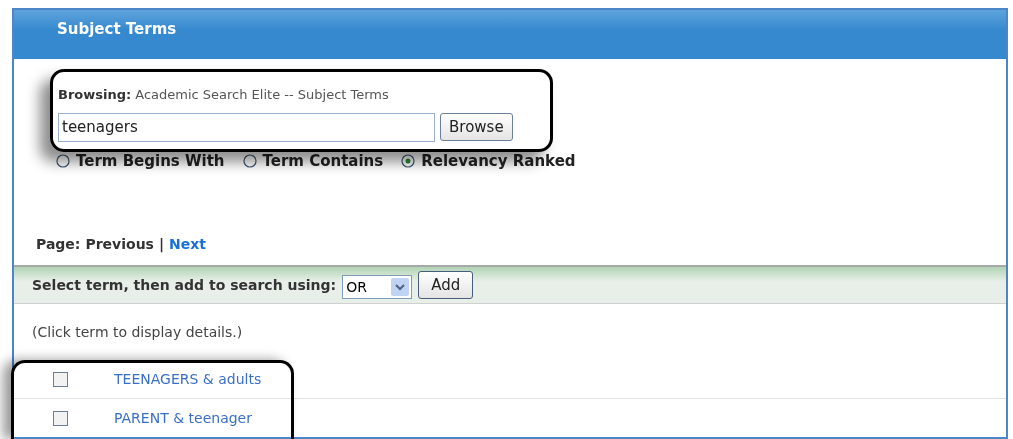 This screenshot has width=1013, height=439. What do you see at coordinates (117, 29) in the screenshot?
I see `panel-title: Subject Terms` at bounding box center [117, 29].